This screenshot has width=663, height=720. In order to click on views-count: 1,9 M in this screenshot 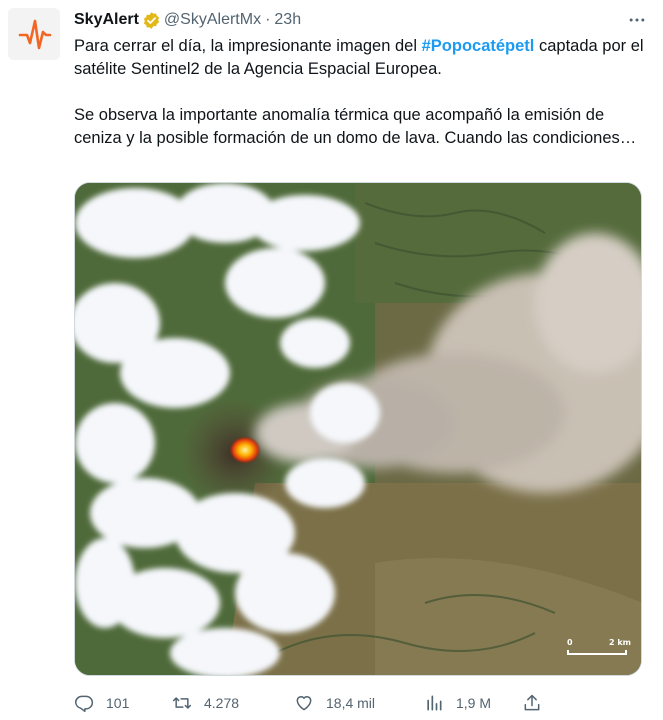, I will do `click(474, 703)`.